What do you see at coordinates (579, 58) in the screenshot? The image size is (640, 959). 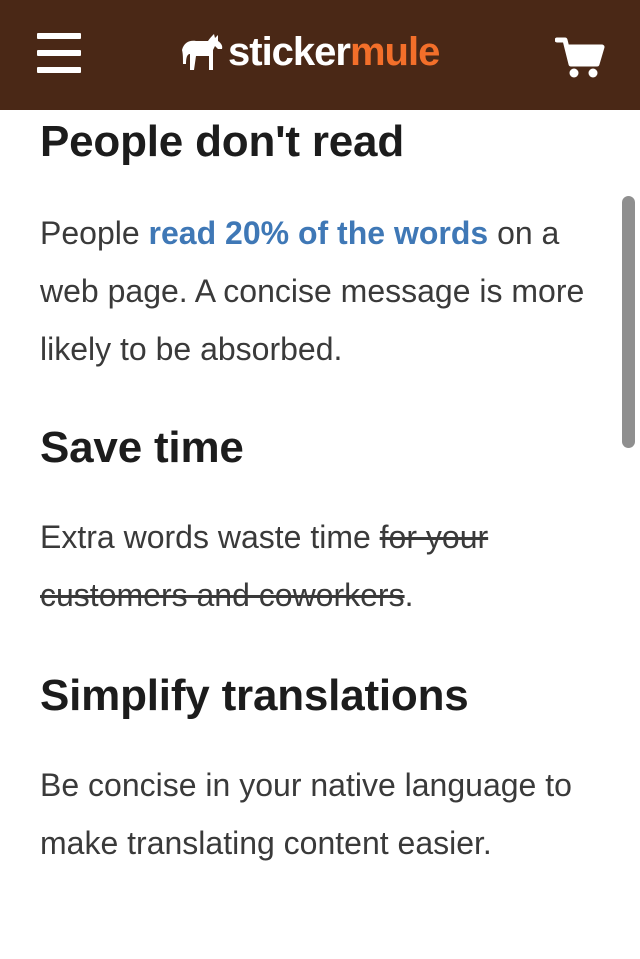 I see `shopping-cart-icon` at bounding box center [579, 58].